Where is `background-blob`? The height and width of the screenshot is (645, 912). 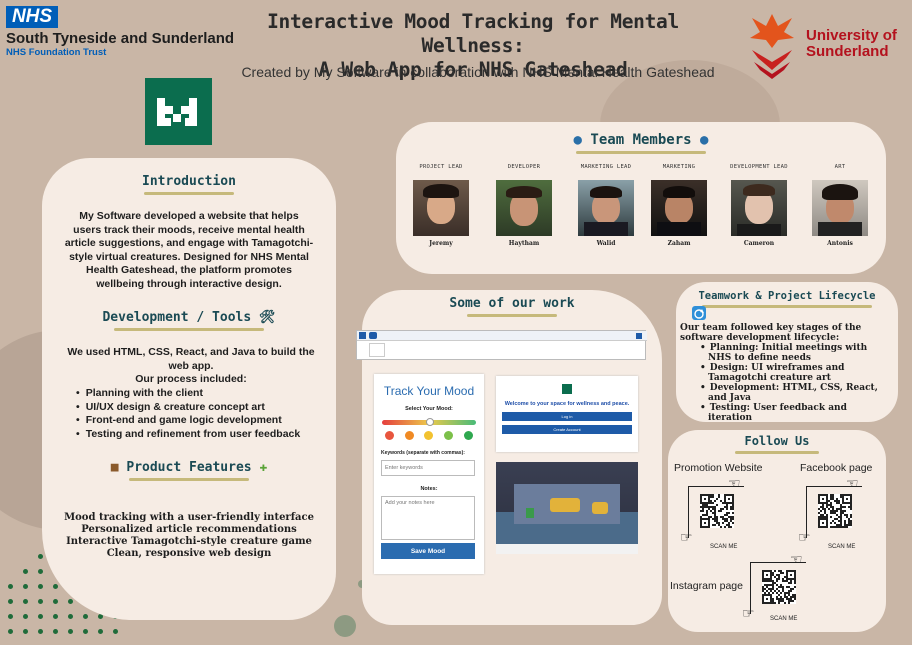 background-blob is located at coordinates (345, 626).